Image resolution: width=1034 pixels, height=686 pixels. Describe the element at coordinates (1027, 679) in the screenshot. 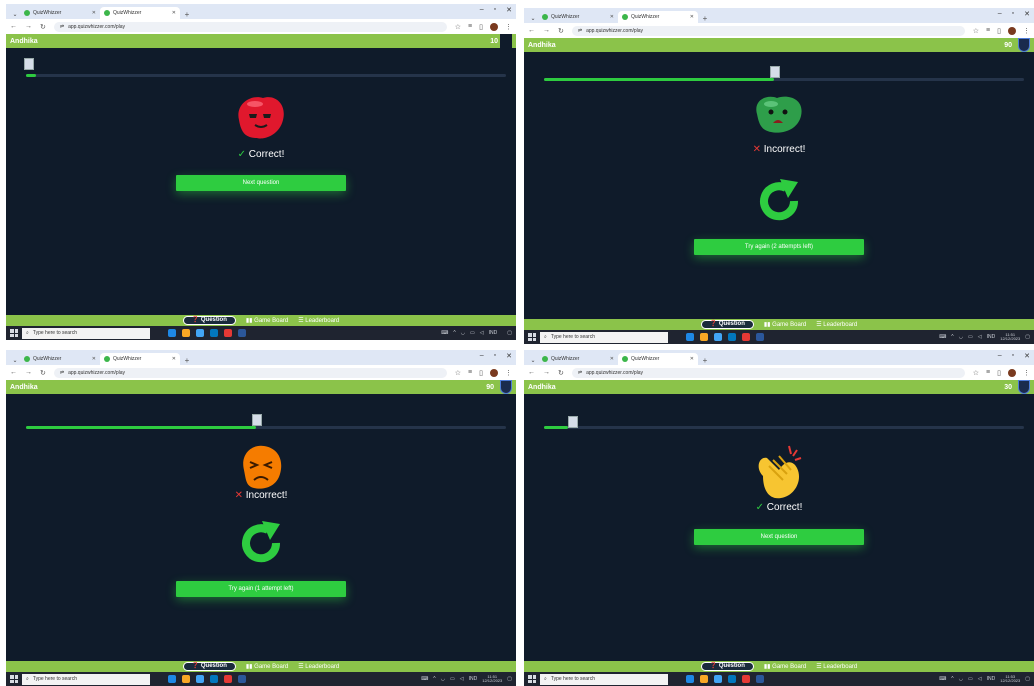

I see `notification-icon: ▢` at that location.